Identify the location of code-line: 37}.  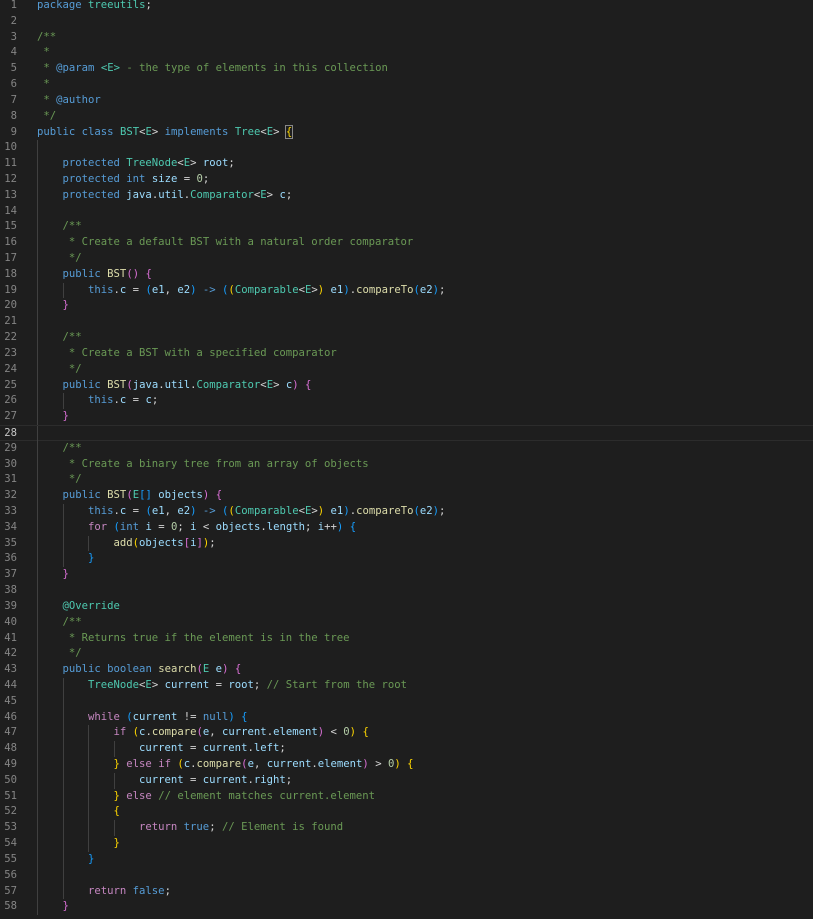
(406, 575).